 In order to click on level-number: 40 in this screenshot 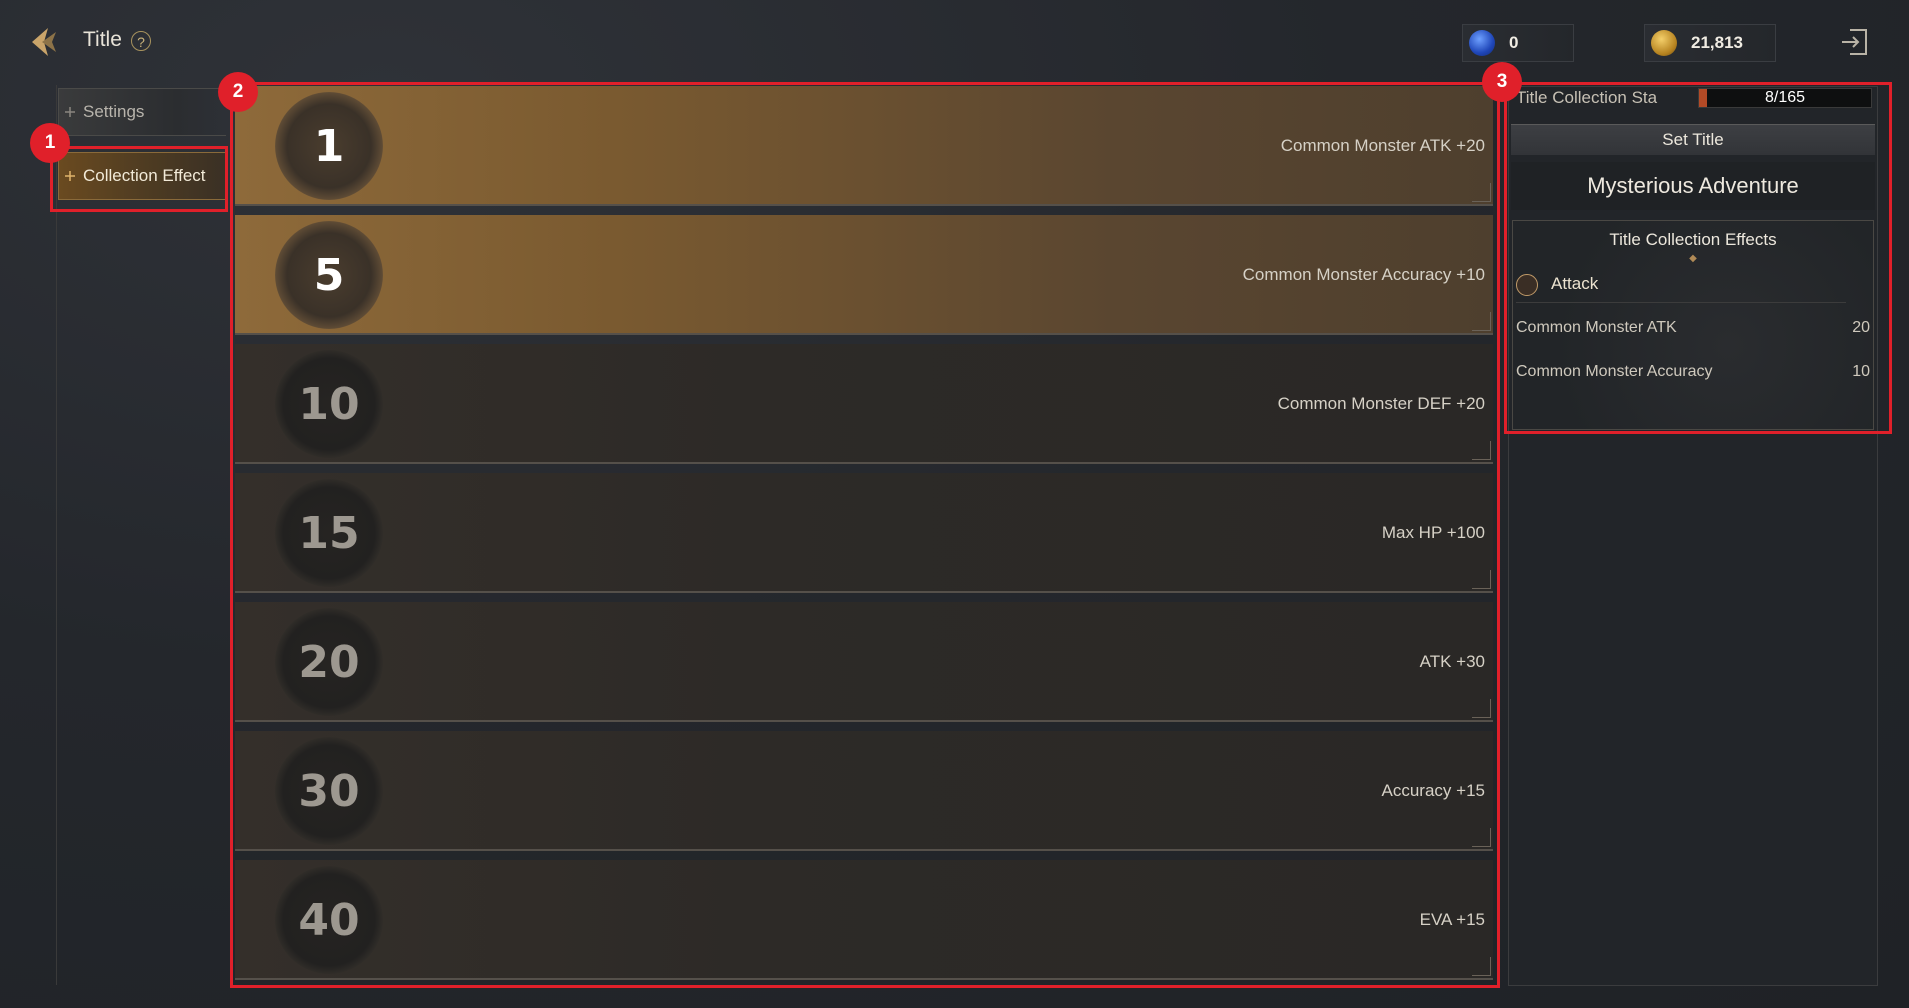, I will do `click(329, 920)`.